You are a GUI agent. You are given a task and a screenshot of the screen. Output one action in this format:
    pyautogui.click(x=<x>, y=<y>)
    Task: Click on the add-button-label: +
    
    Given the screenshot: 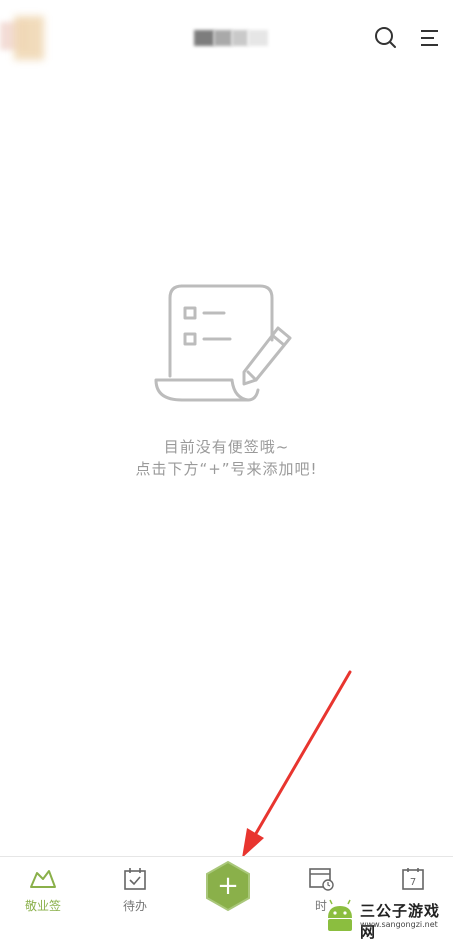 What is the action you would take?
    pyautogui.click(x=228, y=886)
    